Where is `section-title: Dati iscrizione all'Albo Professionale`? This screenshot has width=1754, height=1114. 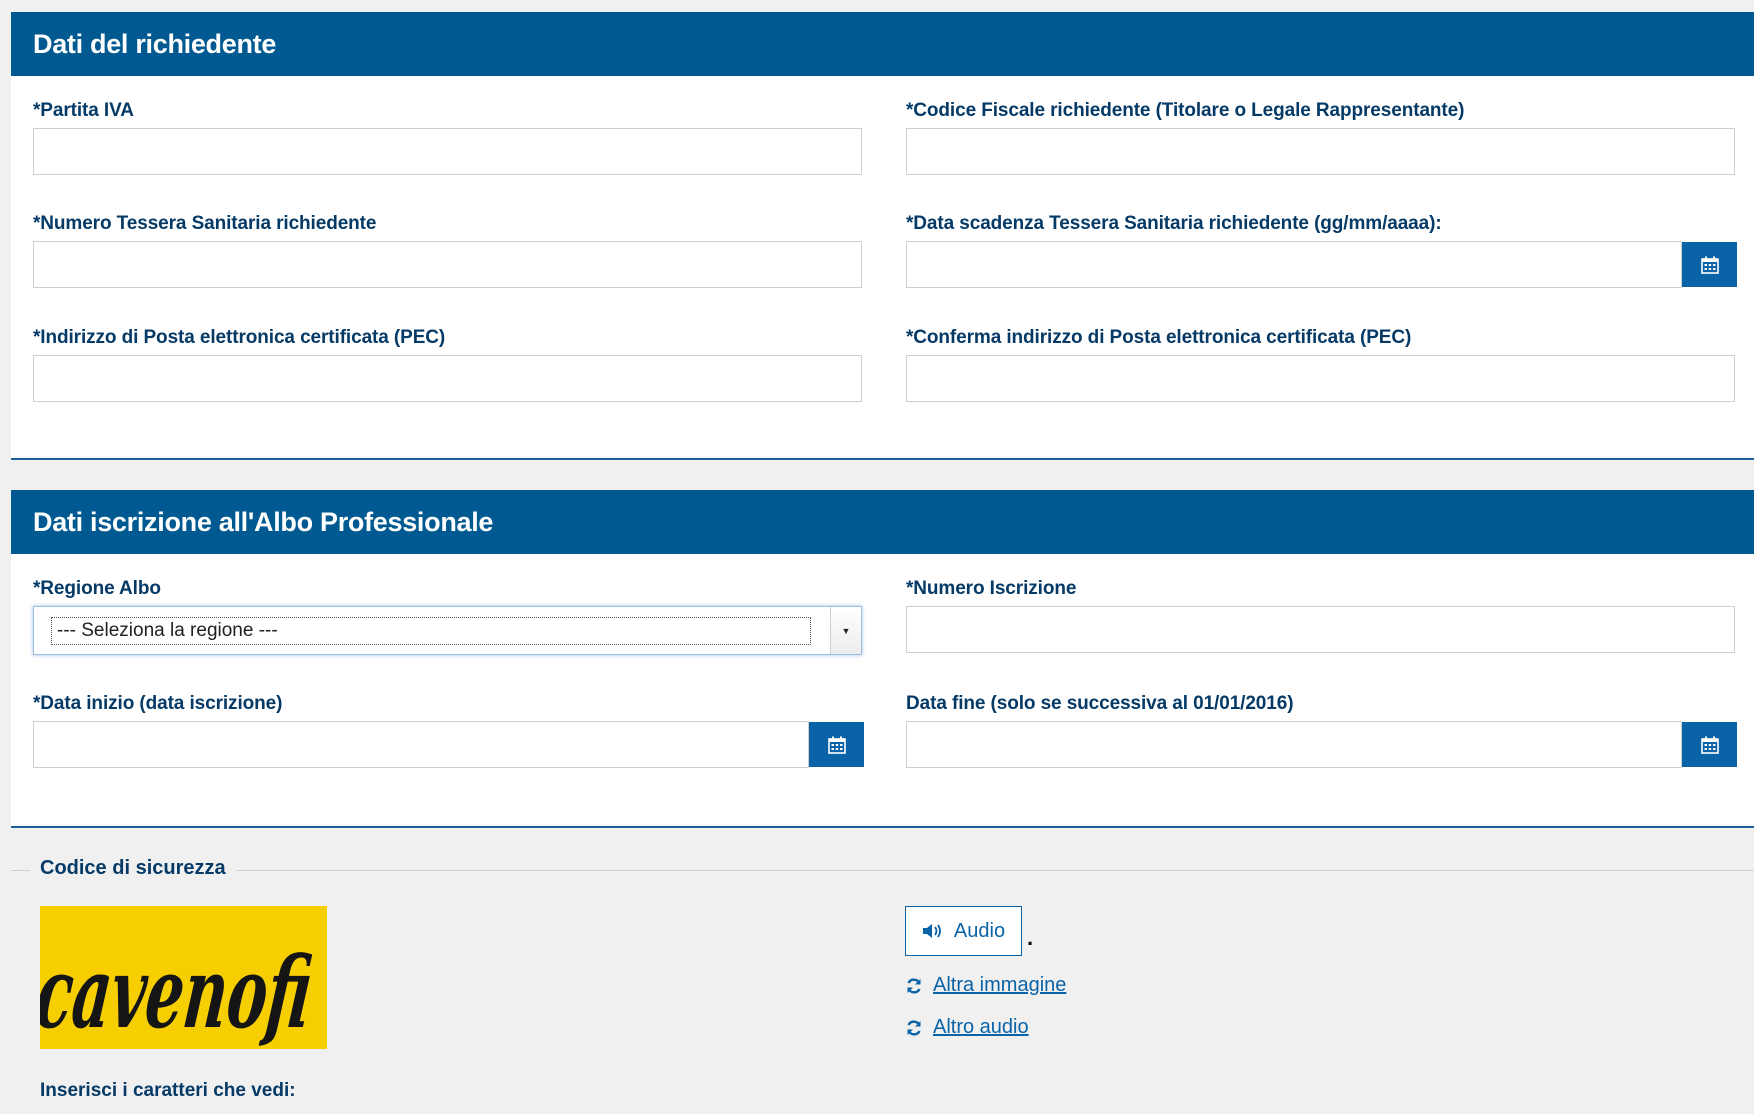
section-title: Dati iscrizione all'Albo Professionale is located at coordinates (882, 522).